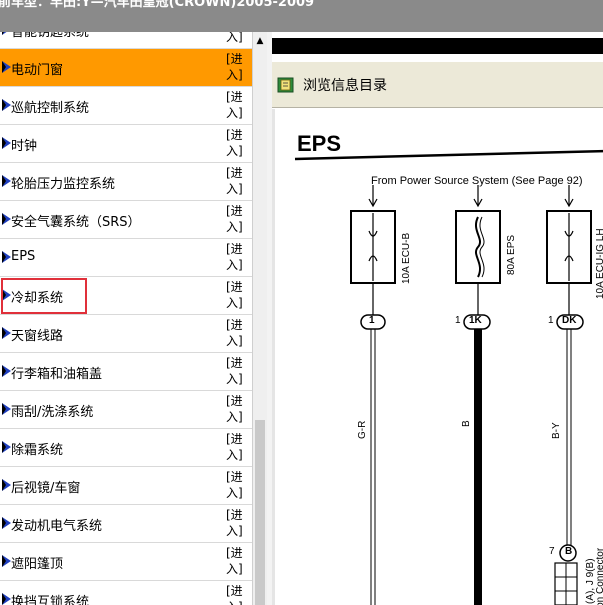  What do you see at coordinates (260, 512) in the screenshot?
I see `scroll-thumb` at bounding box center [260, 512].